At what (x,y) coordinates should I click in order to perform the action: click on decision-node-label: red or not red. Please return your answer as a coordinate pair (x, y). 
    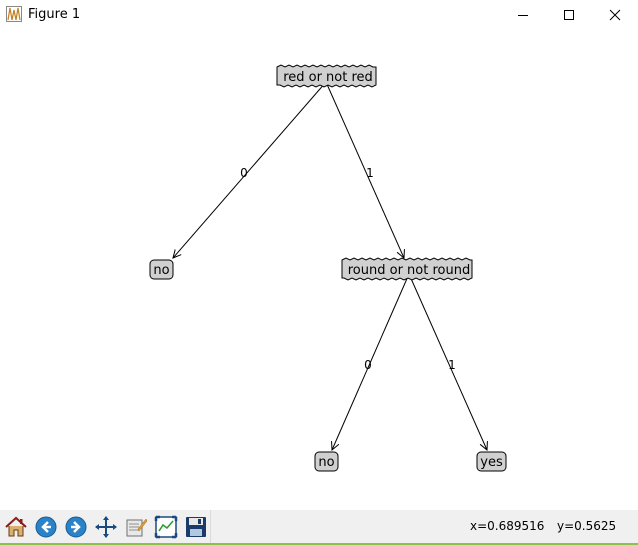
    Looking at the image, I should click on (328, 77).